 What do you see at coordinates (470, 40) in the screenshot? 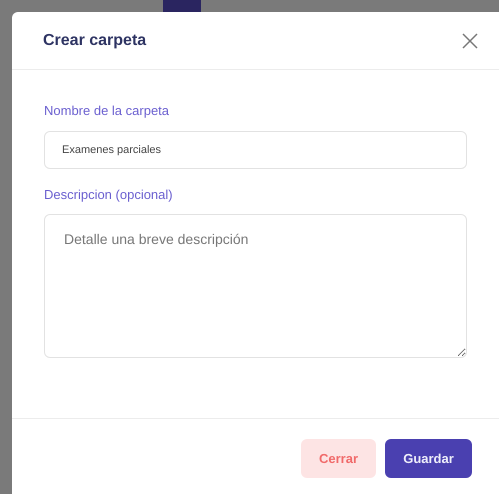
I see `close-icon` at bounding box center [470, 40].